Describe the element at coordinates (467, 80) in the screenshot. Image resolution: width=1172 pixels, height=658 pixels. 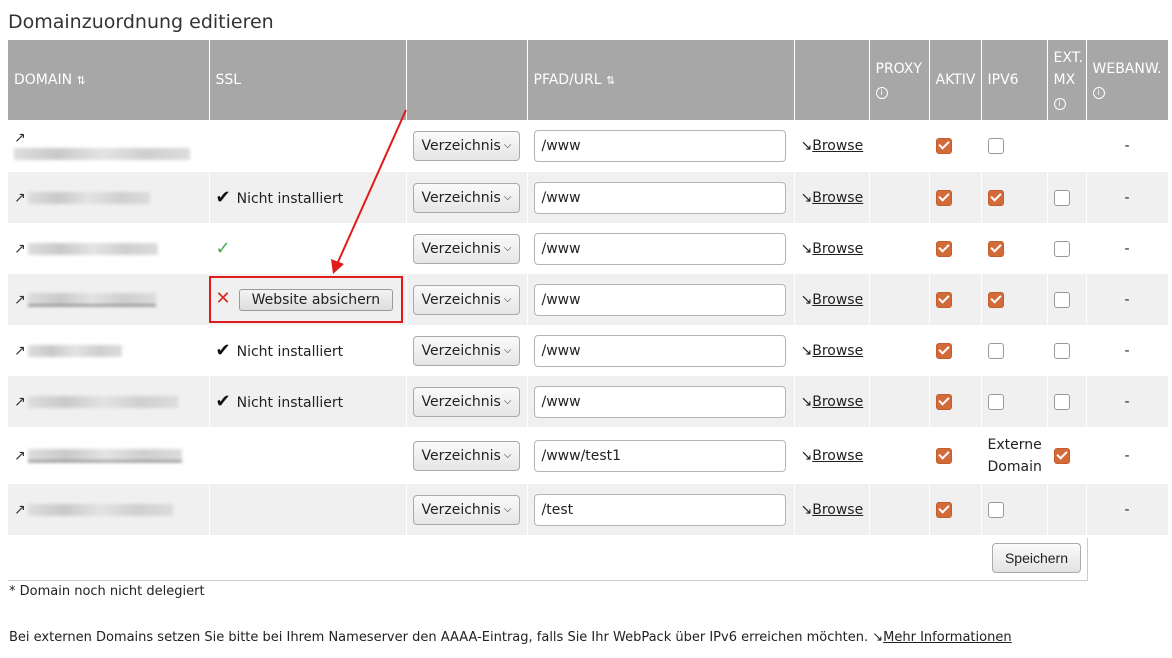
I see `col-type` at that location.